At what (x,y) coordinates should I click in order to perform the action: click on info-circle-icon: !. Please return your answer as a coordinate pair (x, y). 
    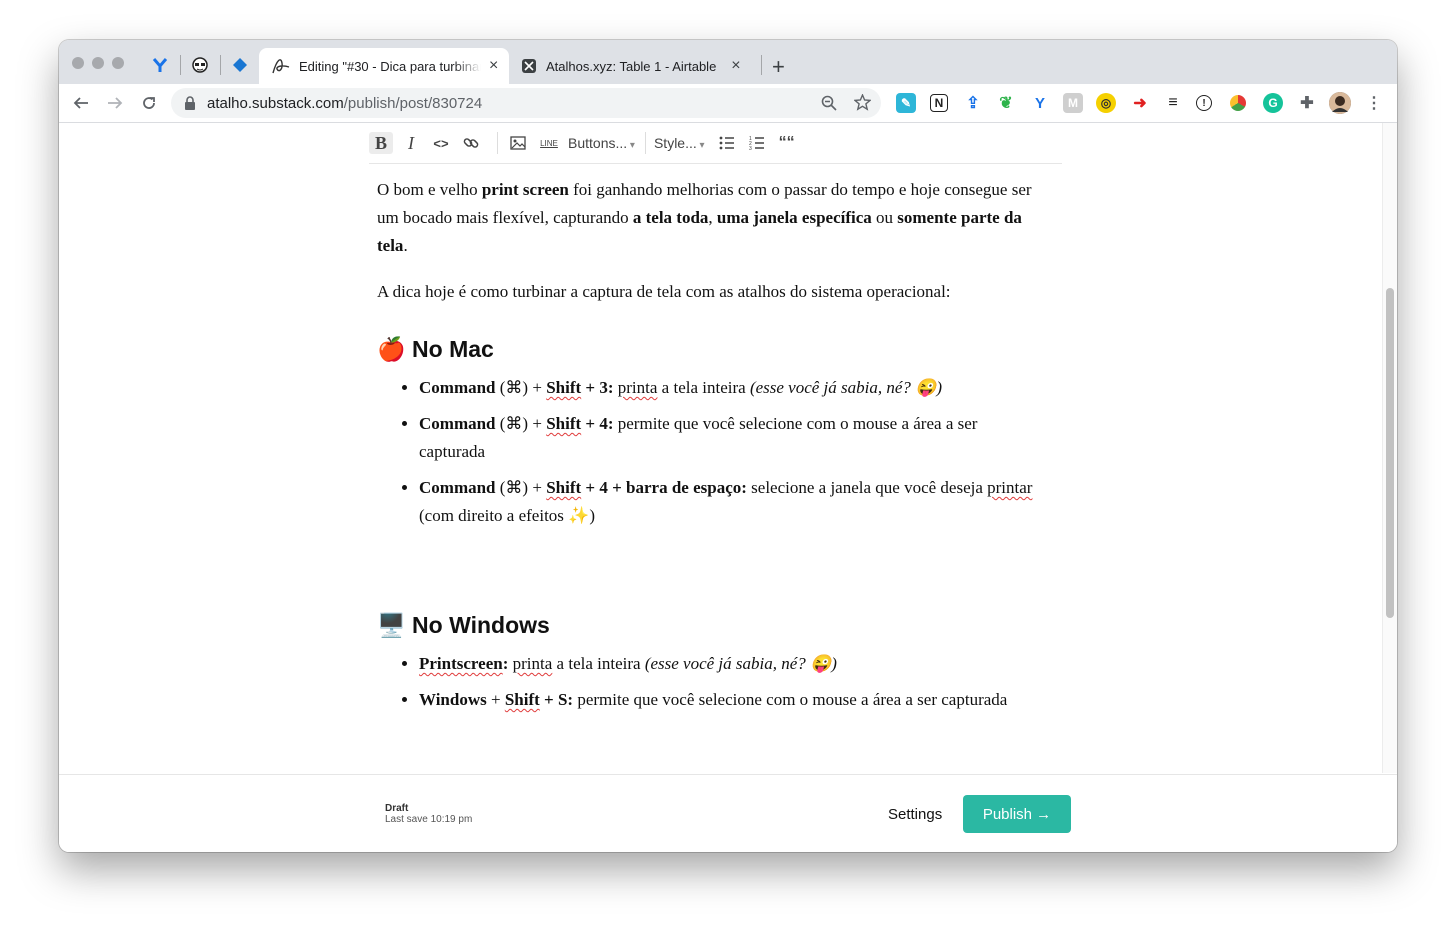
    Looking at the image, I should click on (1204, 103).